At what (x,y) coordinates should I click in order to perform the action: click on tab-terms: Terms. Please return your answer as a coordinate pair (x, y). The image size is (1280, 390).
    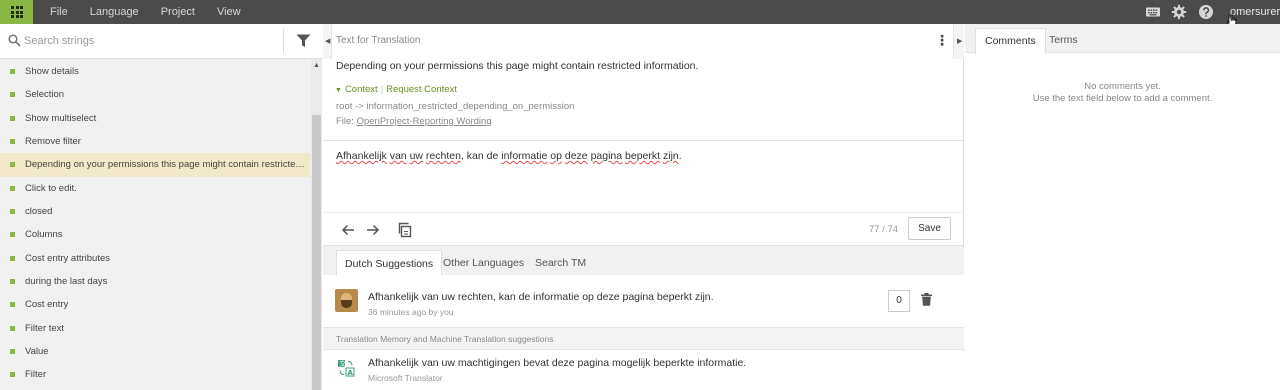
    Looking at the image, I should click on (1063, 41).